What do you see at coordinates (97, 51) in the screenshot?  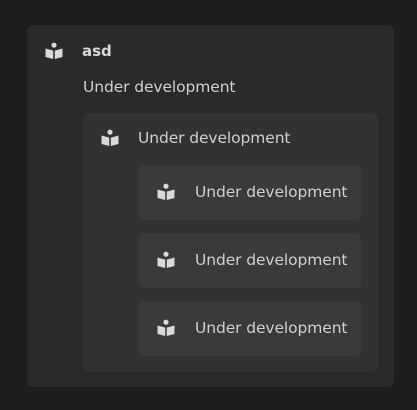 I see `root-title: asd` at bounding box center [97, 51].